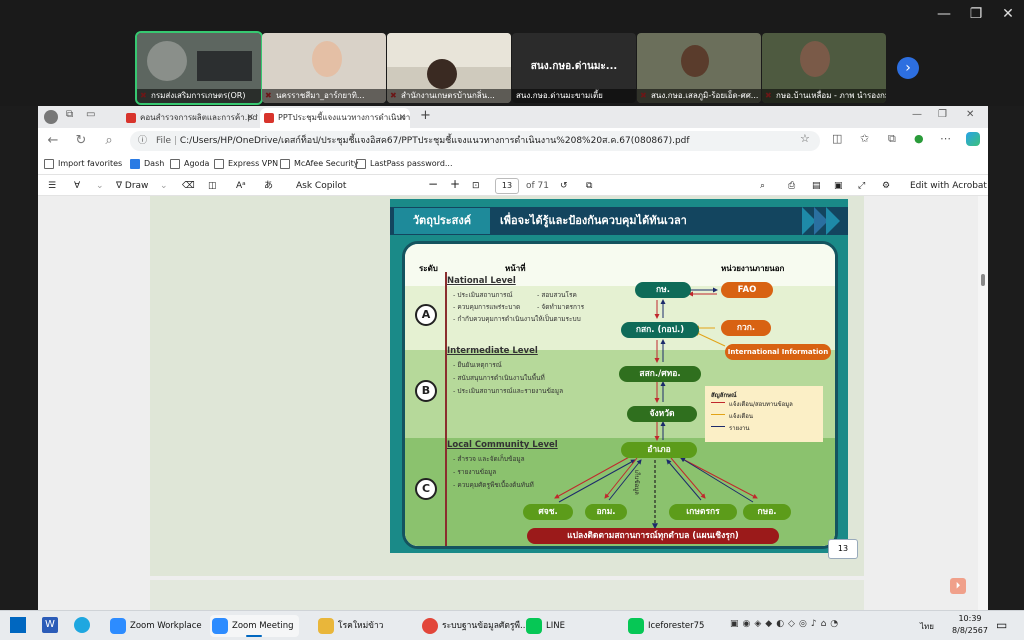  What do you see at coordinates (537, 186) in the screenshot?
I see `page-count: of 71` at bounding box center [537, 186].